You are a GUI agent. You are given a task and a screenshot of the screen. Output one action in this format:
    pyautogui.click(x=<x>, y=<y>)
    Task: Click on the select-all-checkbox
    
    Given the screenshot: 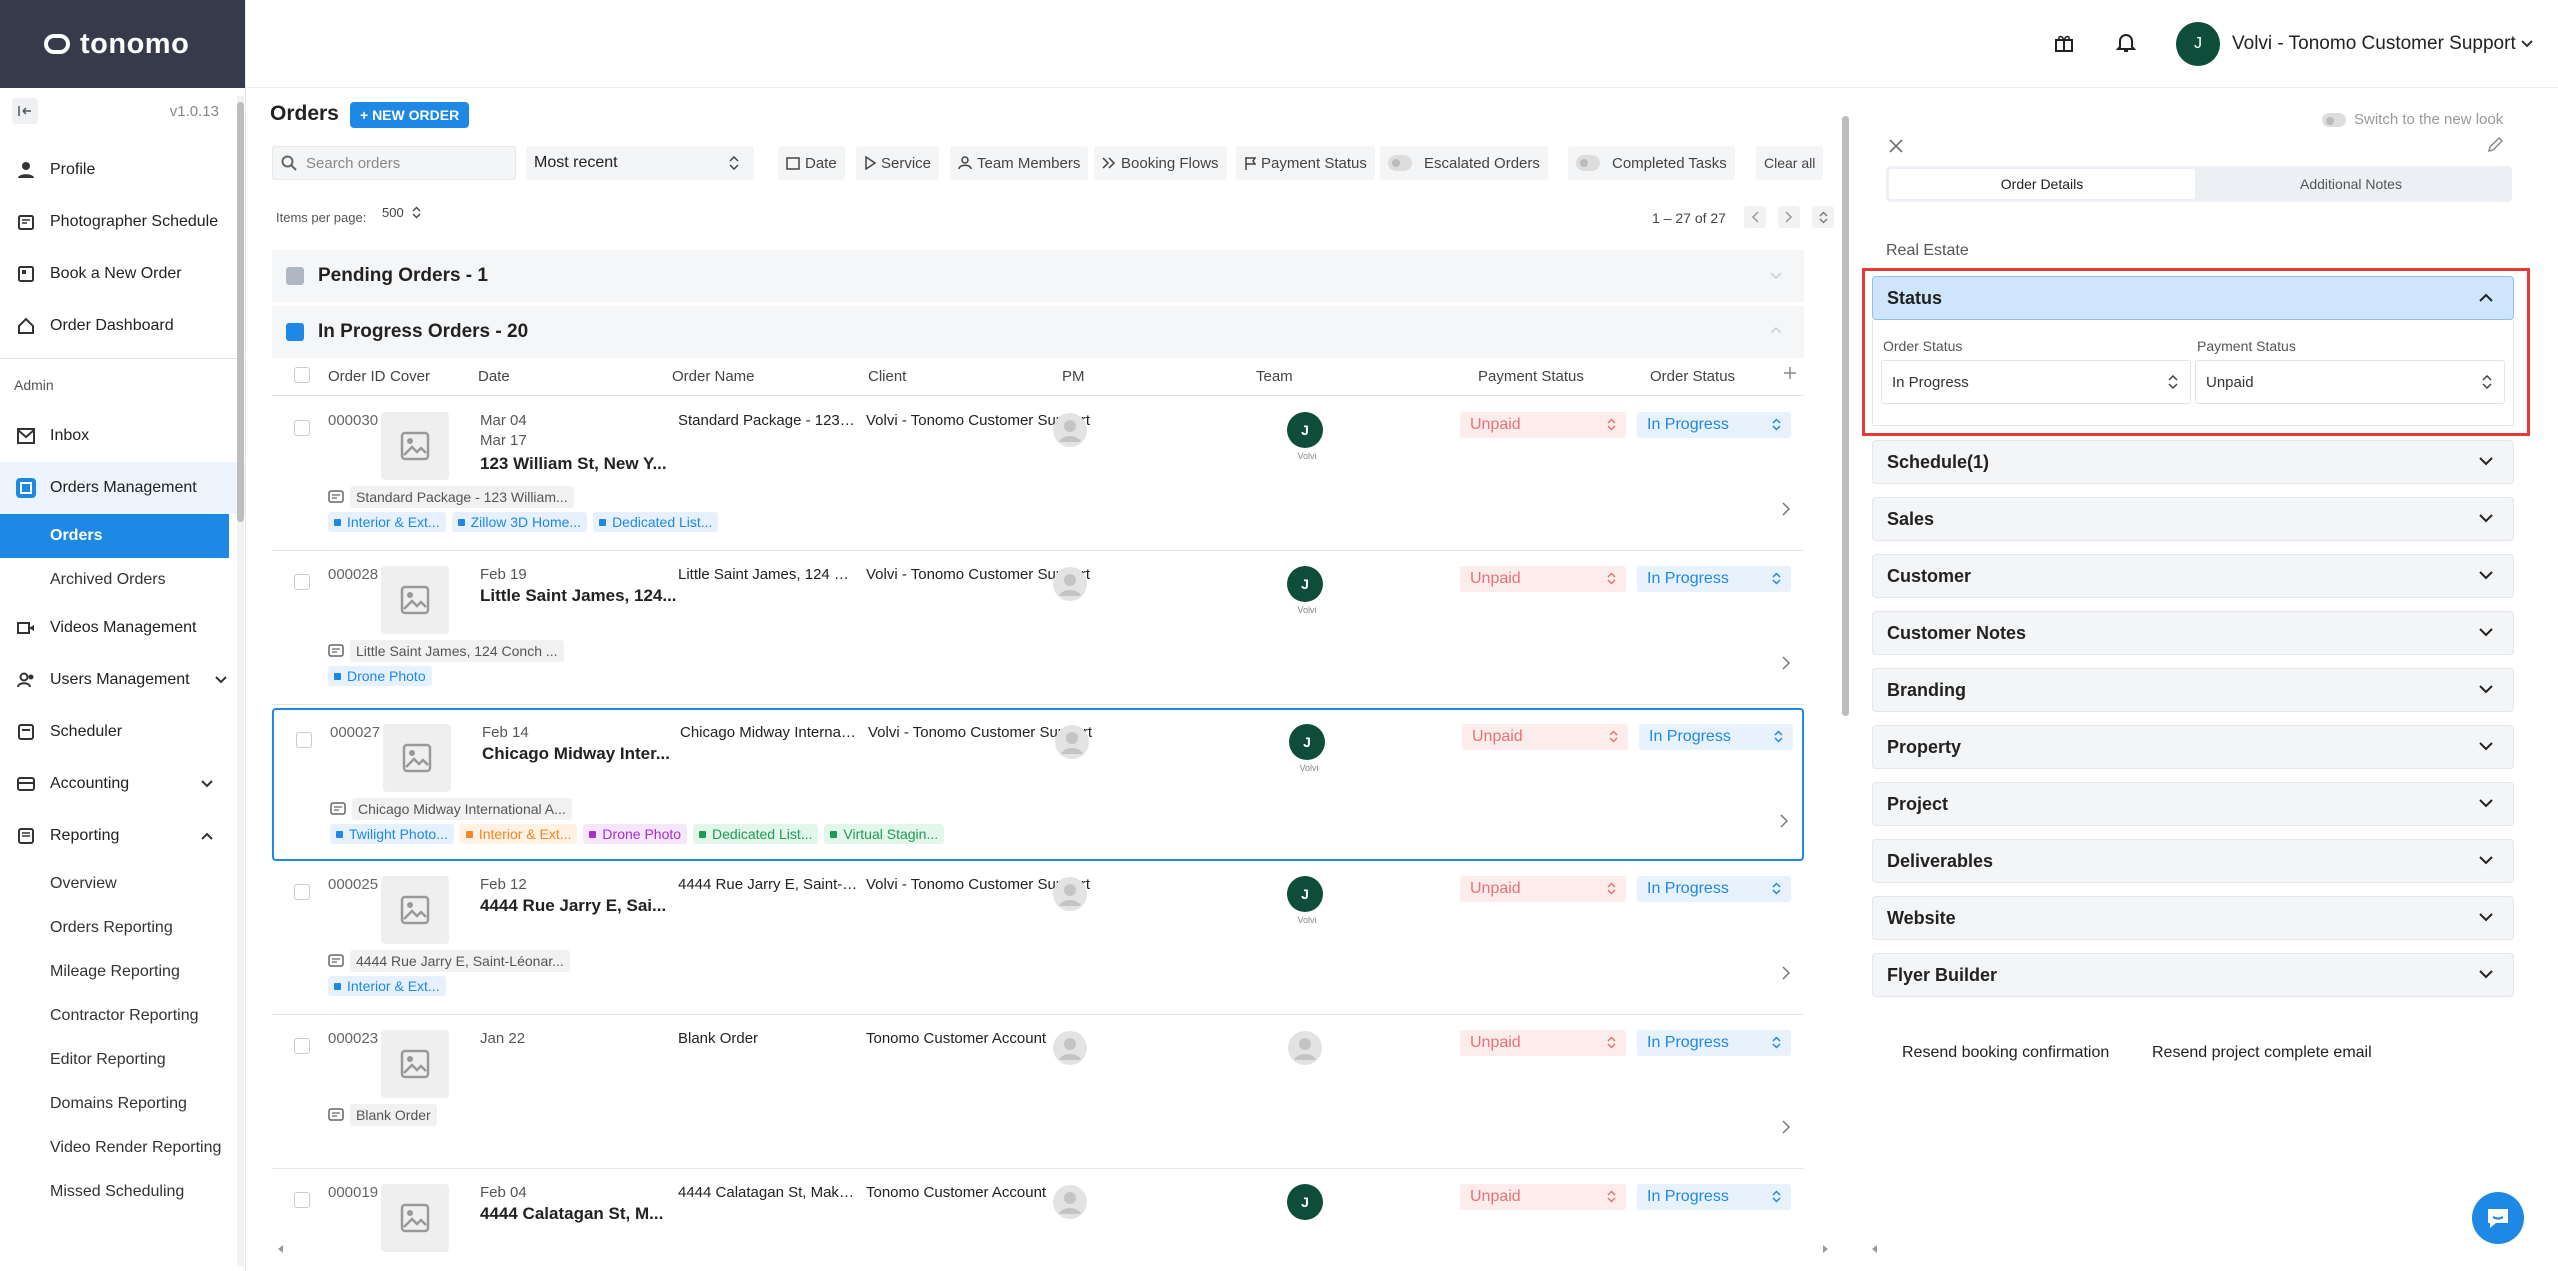 What is the action you would take?
    pyautogui.click(x=302, y=375)
    